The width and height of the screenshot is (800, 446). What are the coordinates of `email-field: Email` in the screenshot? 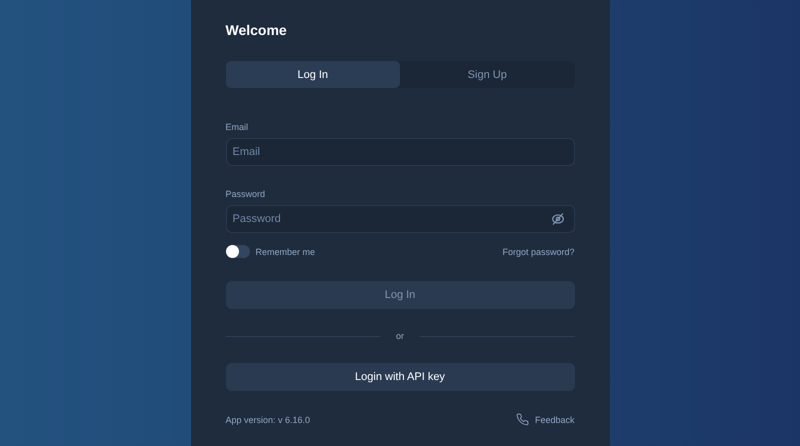 It's located at (400, 152).